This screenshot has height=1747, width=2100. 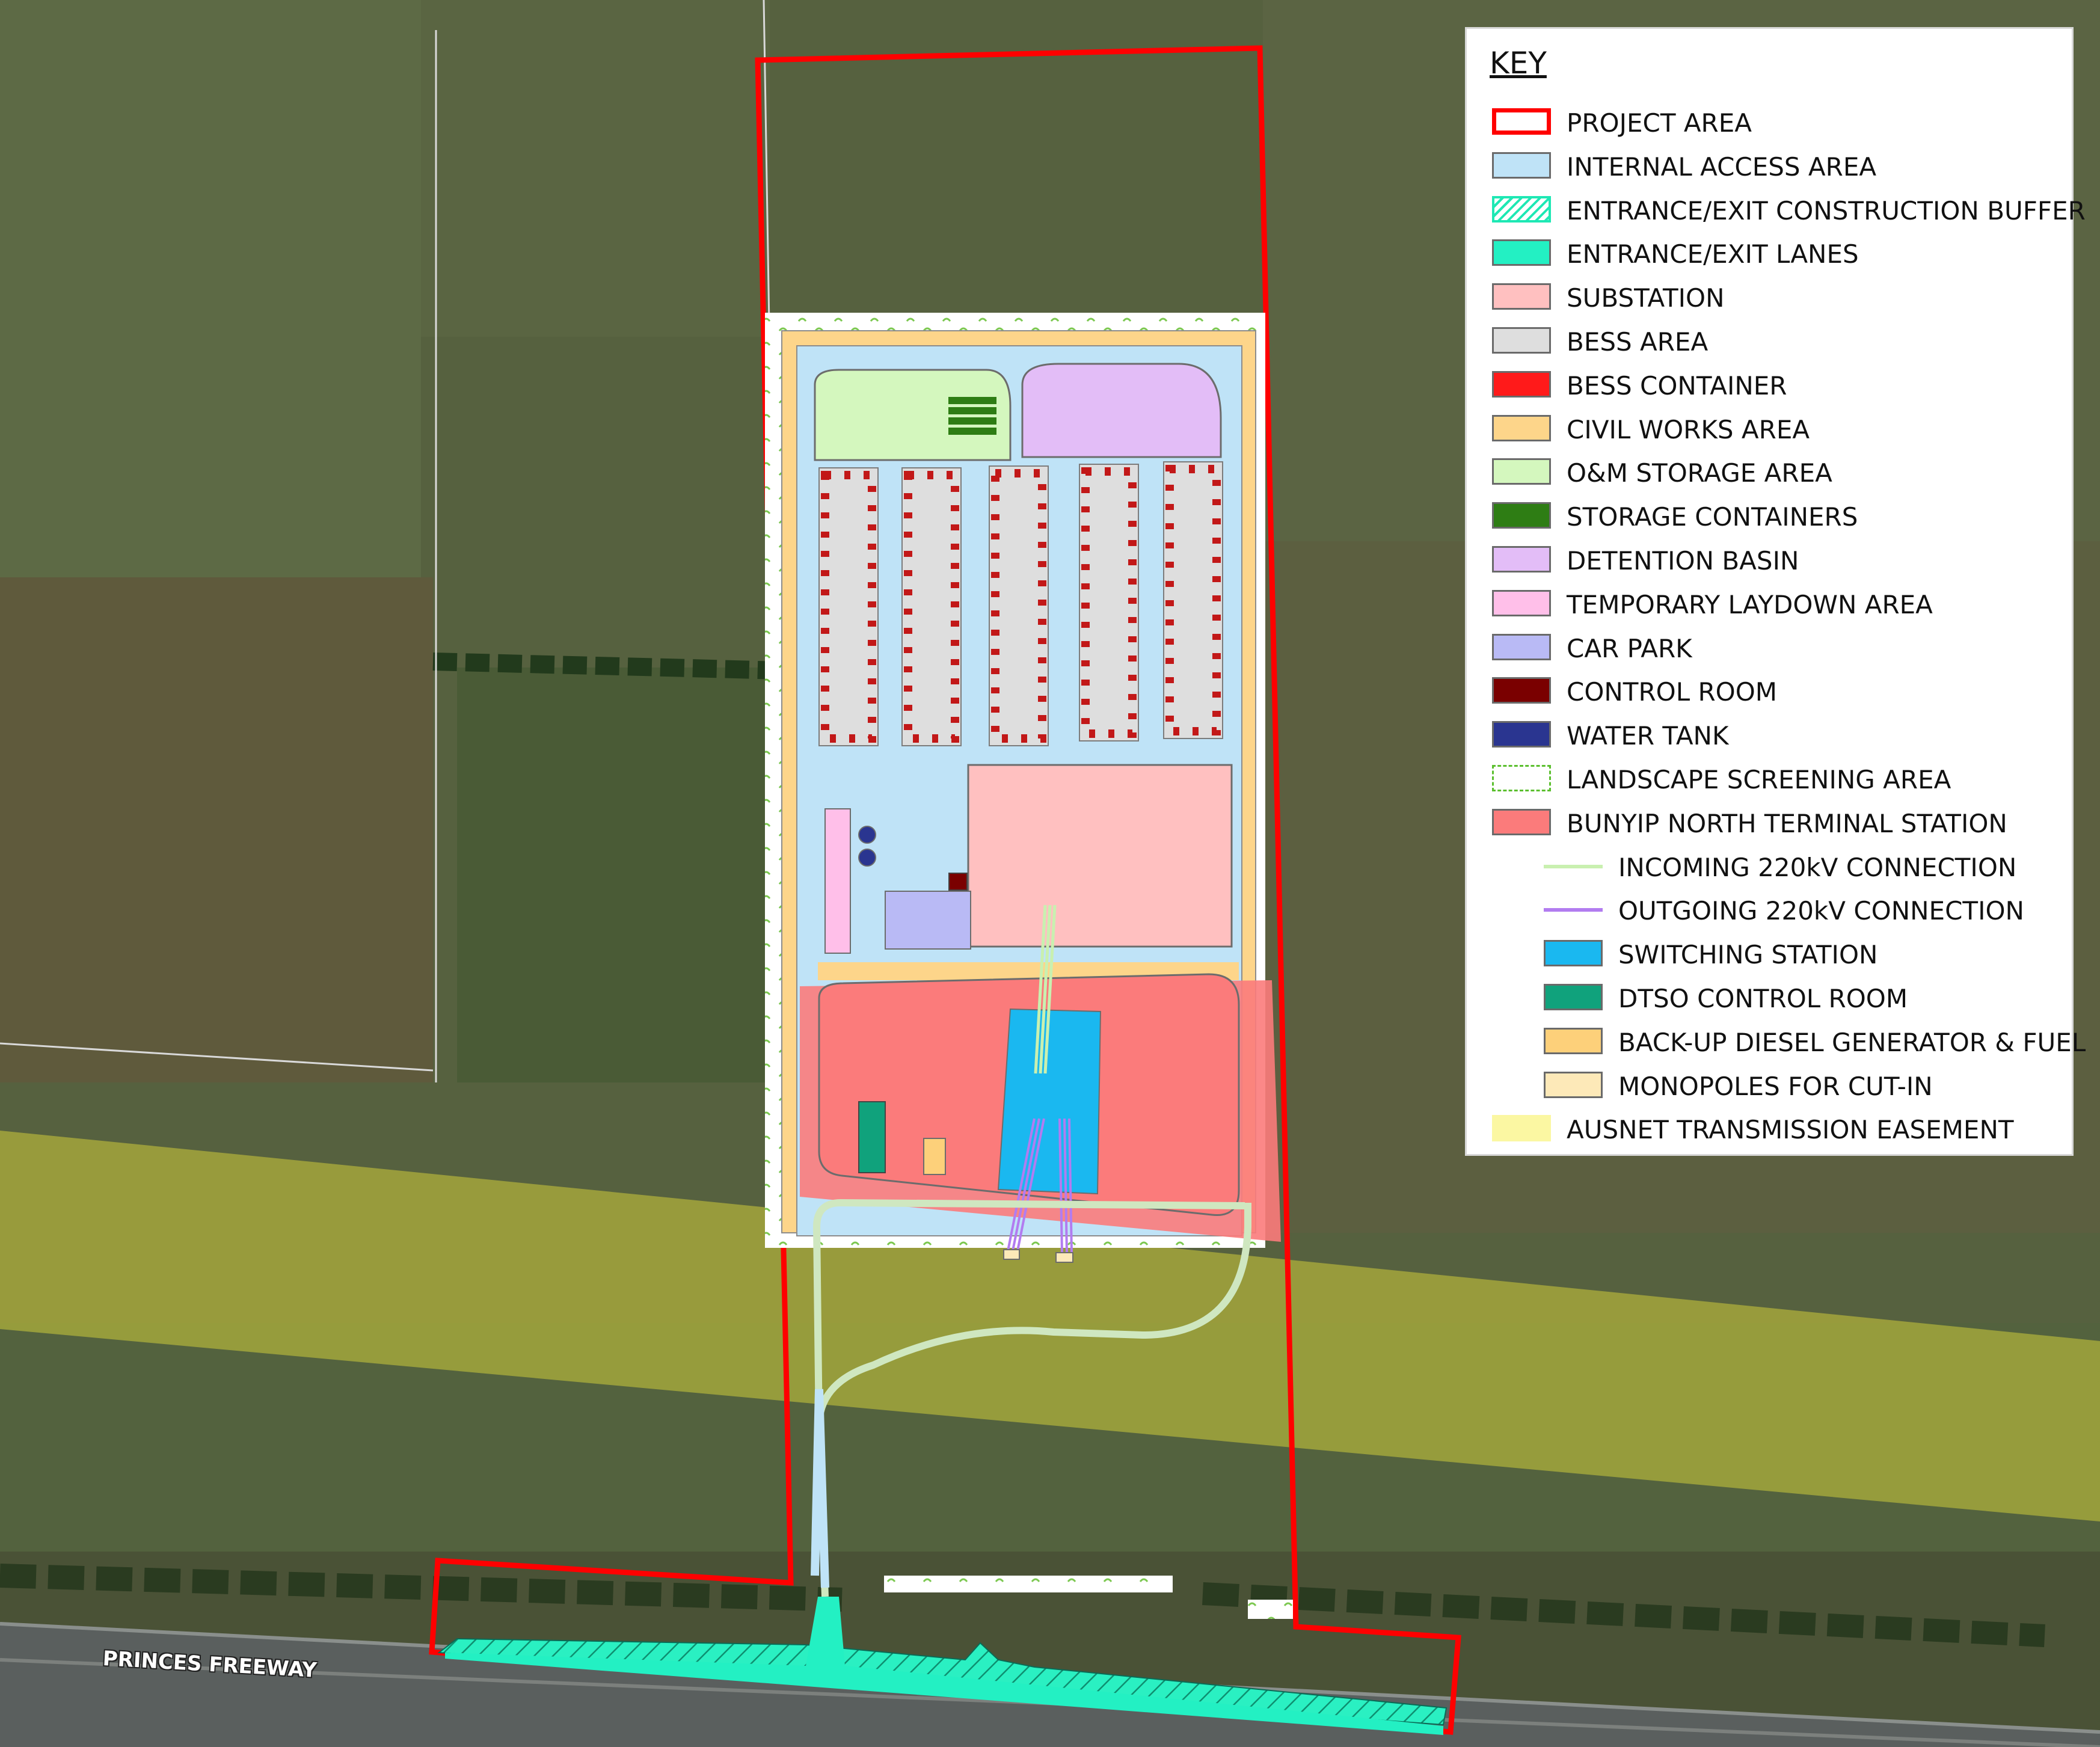 What do you see at coordinates (1521, 515) in the screenshot?
I see `storage-containers-swatch` at bounding box center [1521, 515].